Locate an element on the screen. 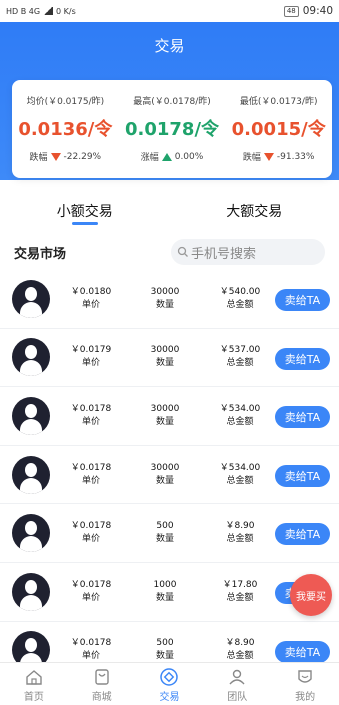  status-bar: HD B 4G 0 K/s 48 09:40 is located at coordinates (169, 11).